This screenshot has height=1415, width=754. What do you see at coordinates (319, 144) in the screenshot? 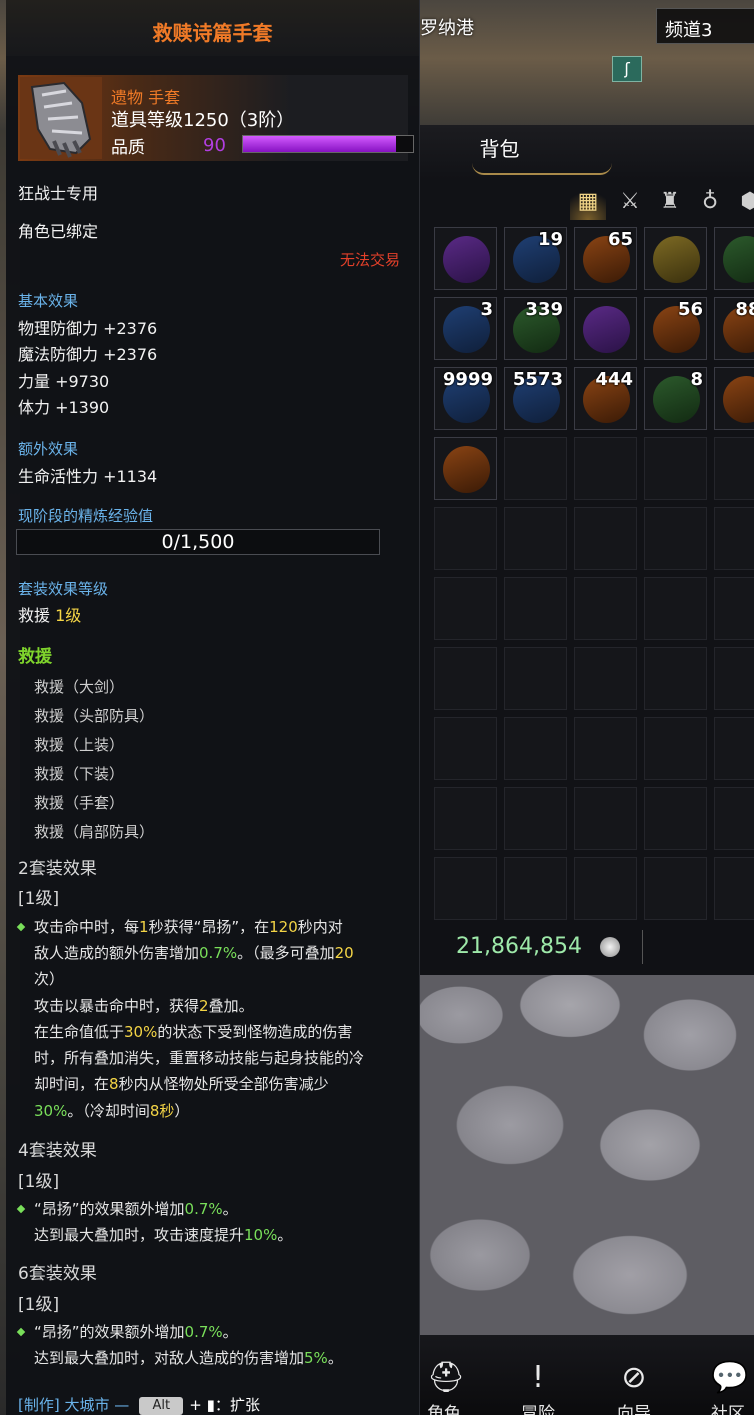
I see `quality-bar-fill` at bounding box center [319, 144].